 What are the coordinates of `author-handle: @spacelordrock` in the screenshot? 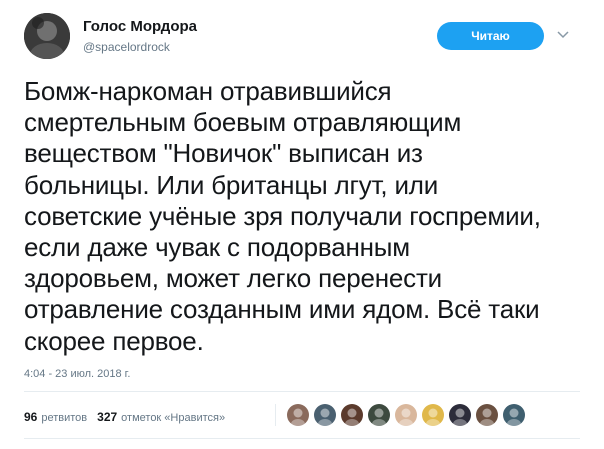 It's located at (126, 47).